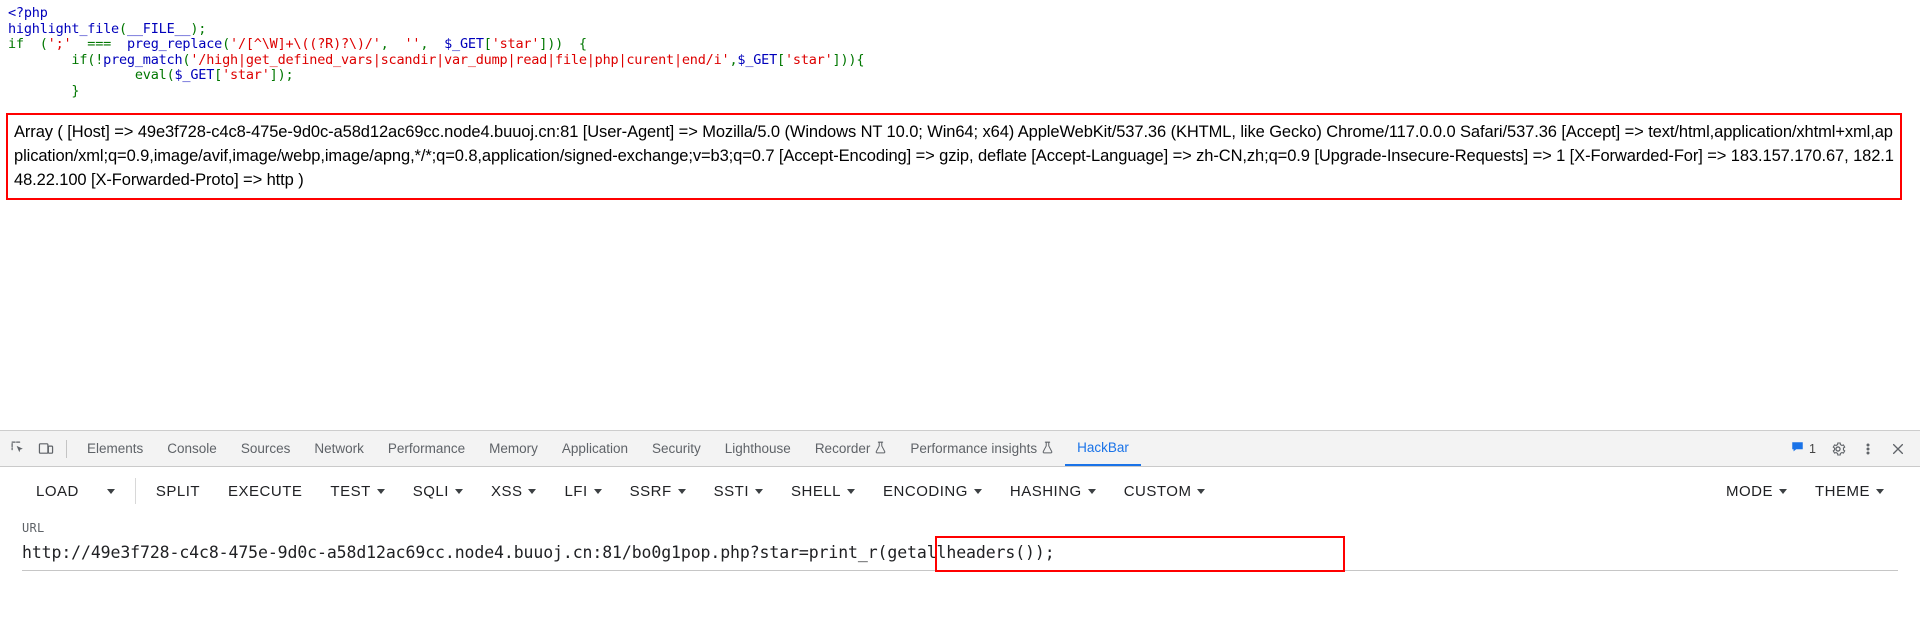  I want to click on tab-label: Elements, so click(115, 448).